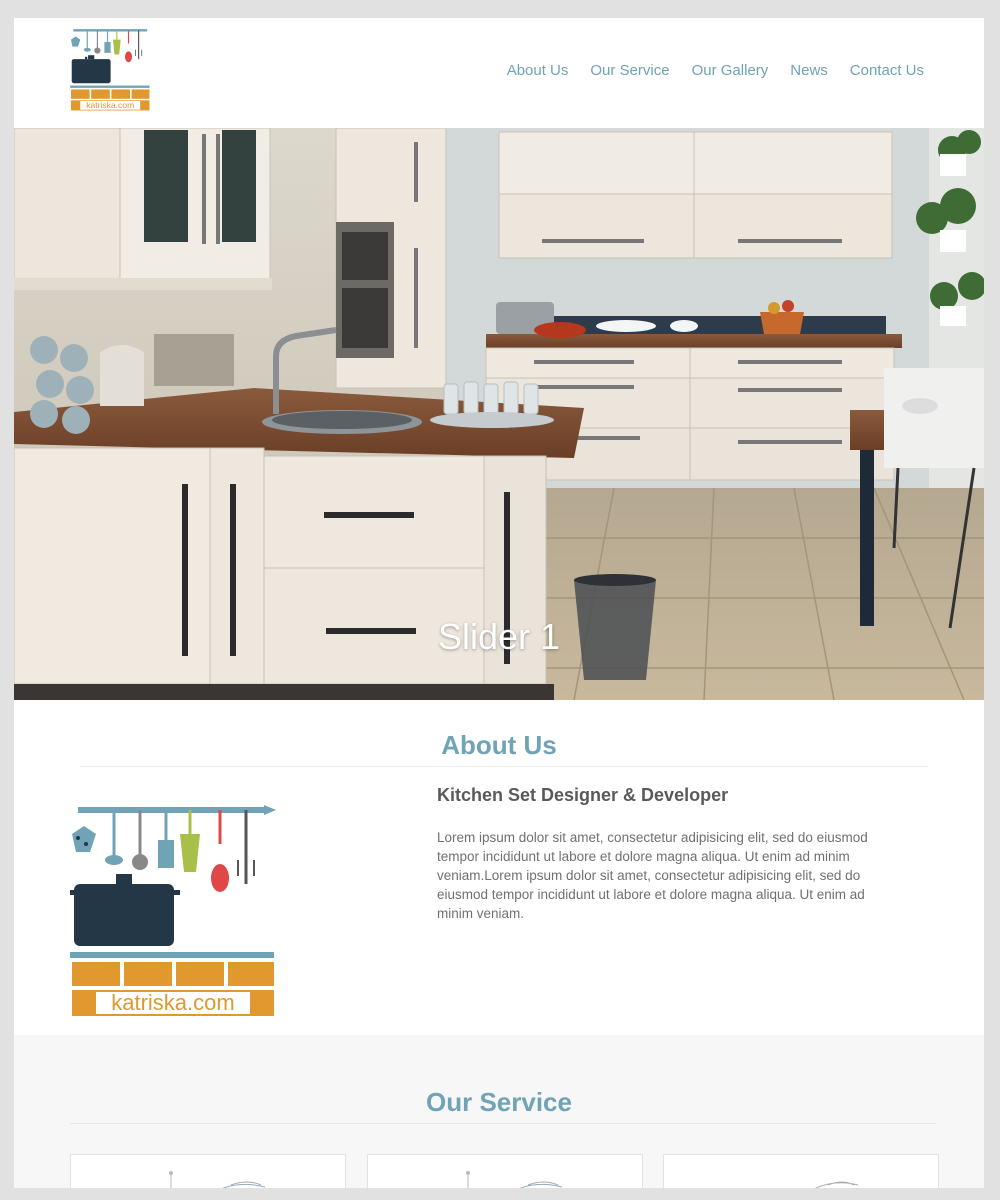 This screenshot has width=1000, height=1200. What do you see at coordinates (499, 1102) in the screenshot?
I see `service-title: Our Service` at bounding box center [499, 1102].